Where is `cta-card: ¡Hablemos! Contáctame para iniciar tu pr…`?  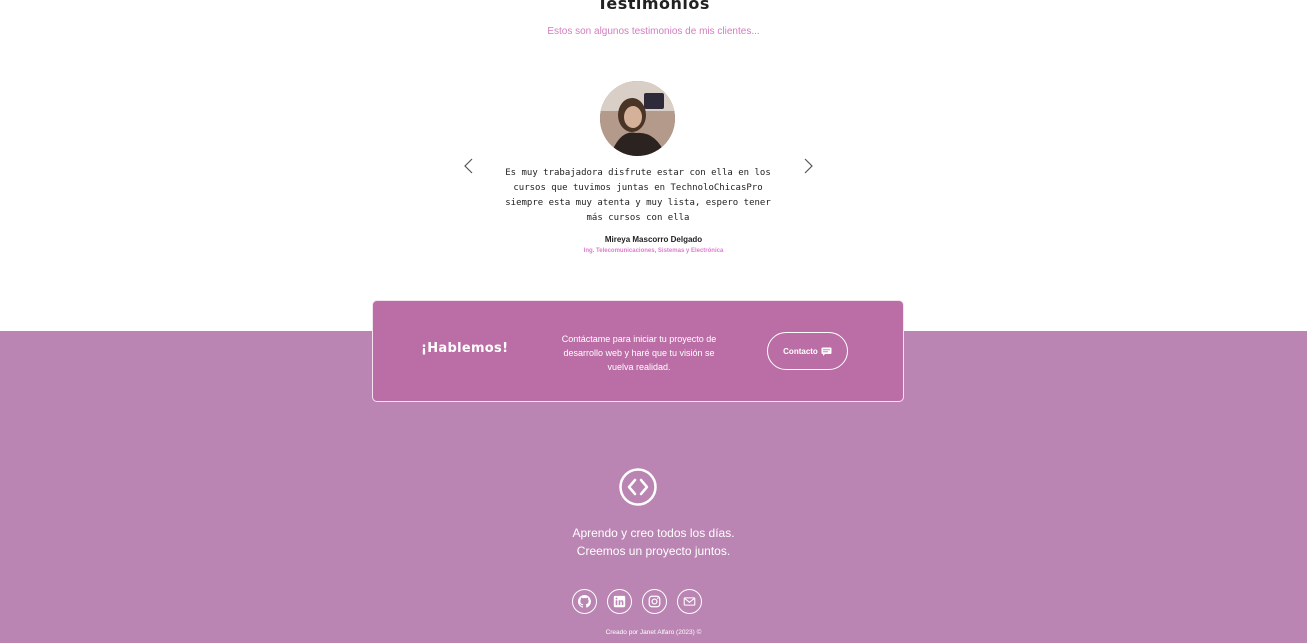
cta-card: ¡Hablemos! Contáctame para iniciar tu pr… is located at coordinates (638, 351).